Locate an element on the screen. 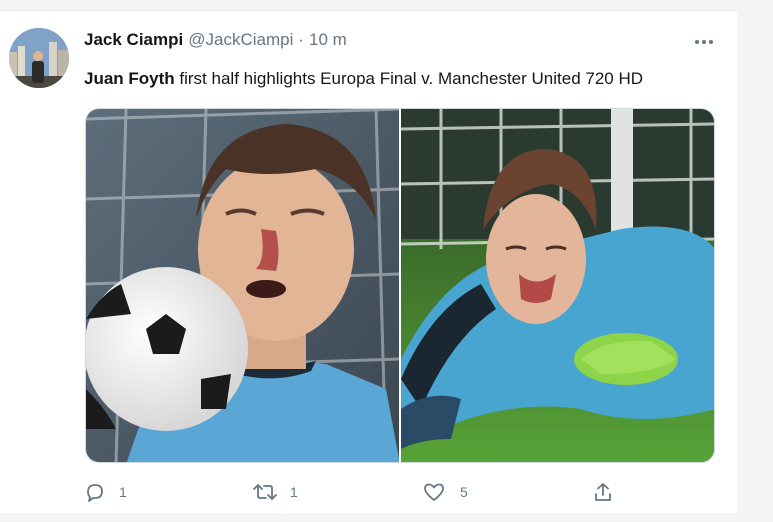  reply-icon is located at coordinates (95, 493).